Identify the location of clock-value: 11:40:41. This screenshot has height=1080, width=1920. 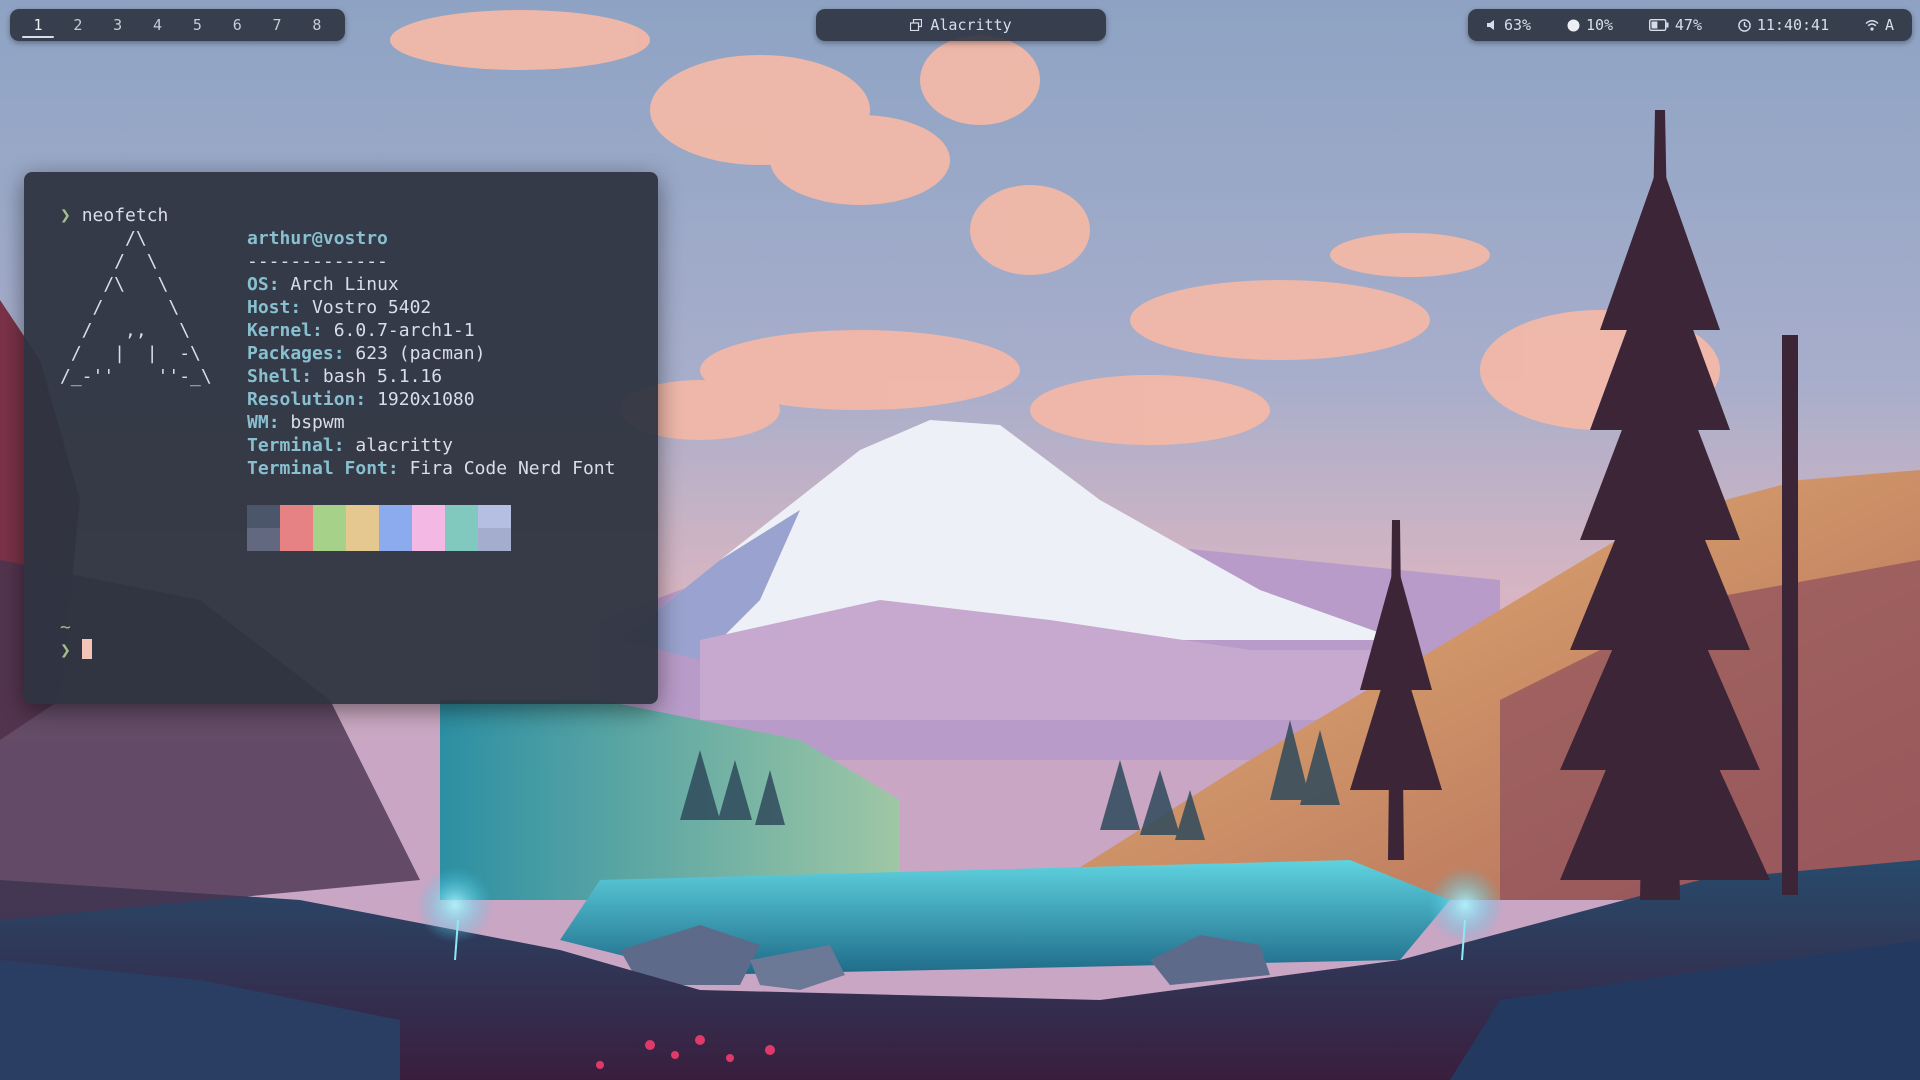
(1793, 25).